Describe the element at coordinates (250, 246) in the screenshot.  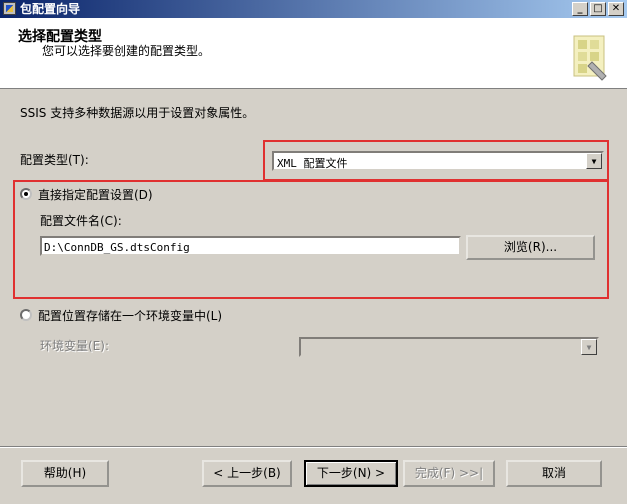
I see `config-file-input: D:\ConnDB_GS.dtsConfig` at that location.